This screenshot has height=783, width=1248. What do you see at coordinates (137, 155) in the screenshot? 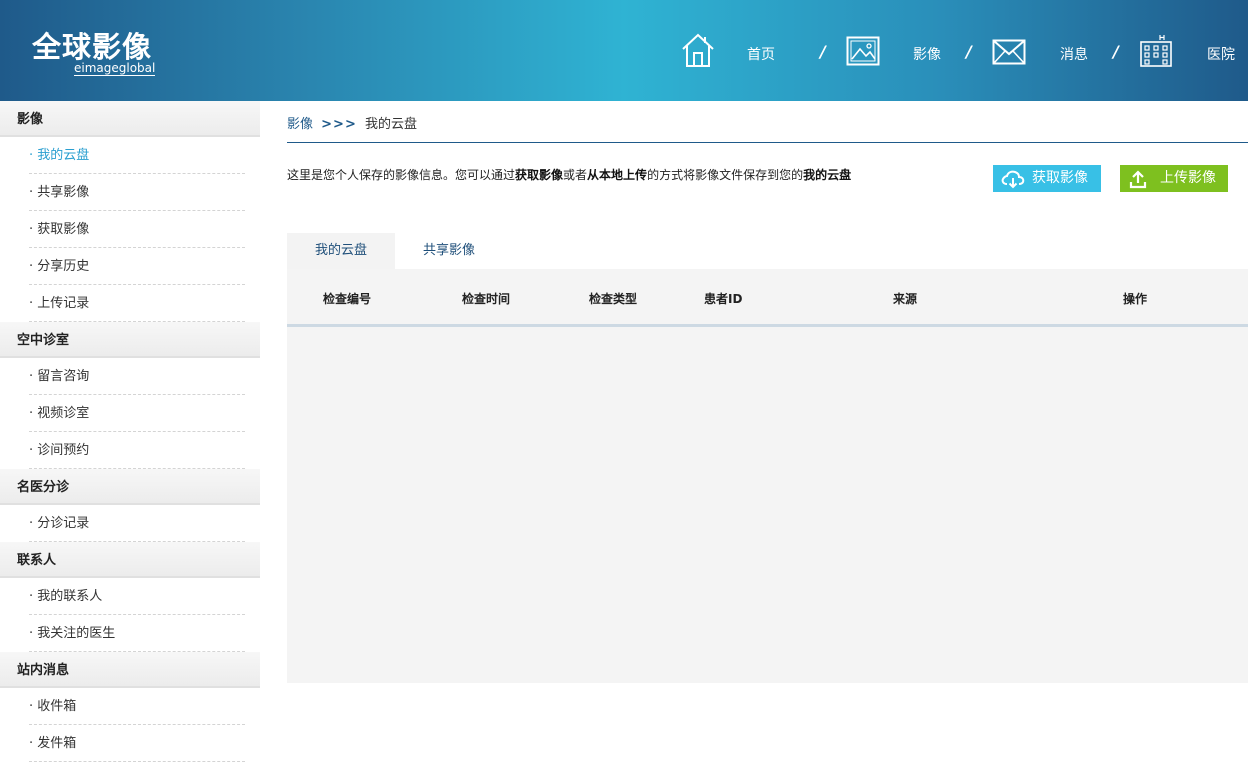
I see `sidebar-item: · 我的云盘` at bounding box center [137, 155].